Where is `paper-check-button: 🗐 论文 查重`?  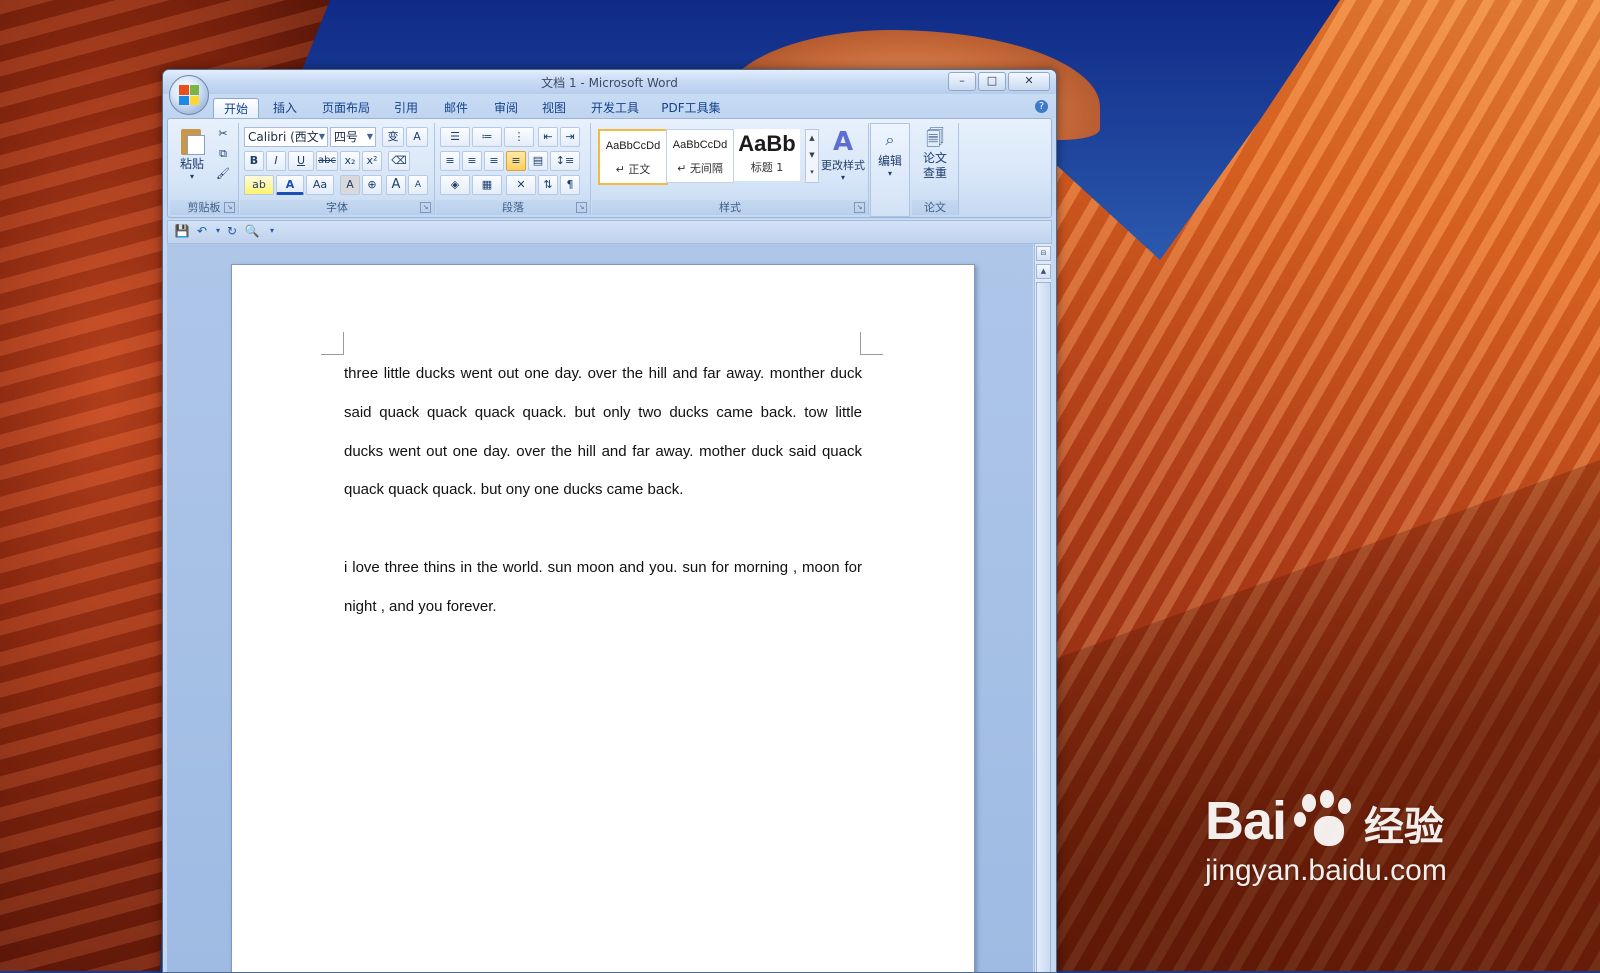
paper-check-button: 🗐 论文 查重 is located at coordinates (935, 157).